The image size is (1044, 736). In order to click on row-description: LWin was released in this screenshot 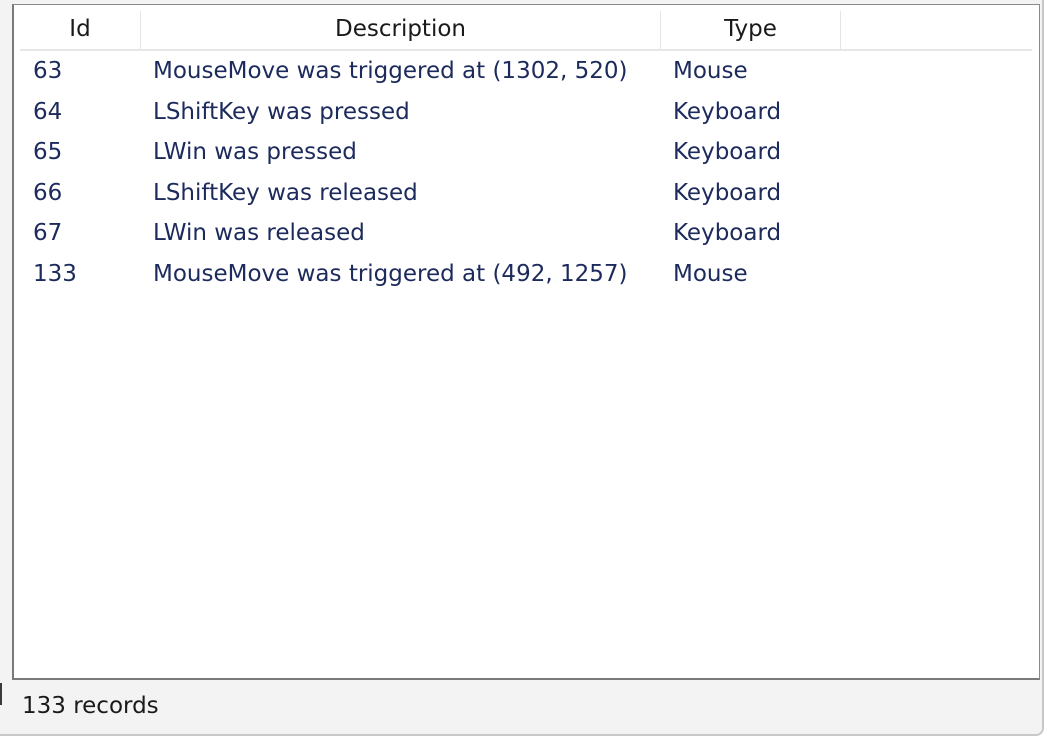, I will do `click(259, 233)`.